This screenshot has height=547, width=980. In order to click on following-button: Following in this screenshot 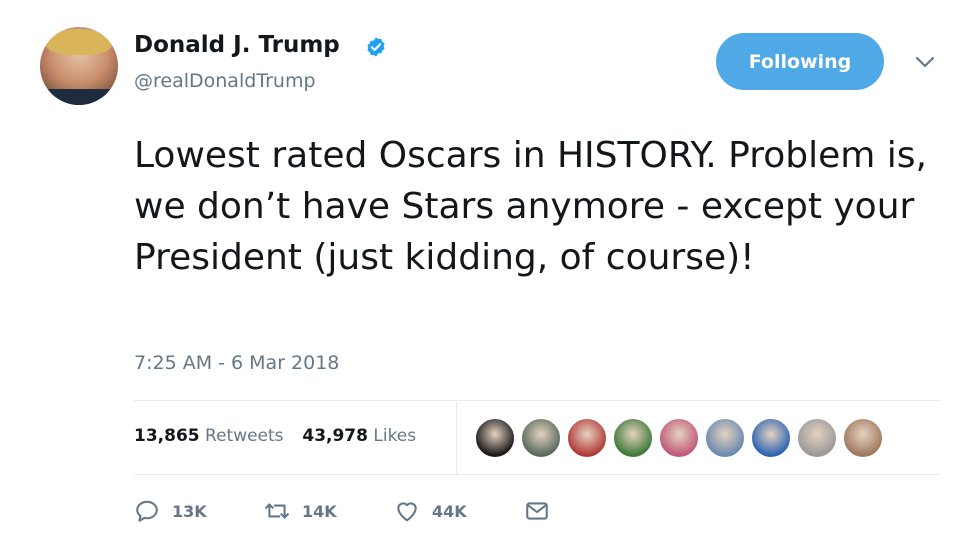, I will do `click(800, 61)`.